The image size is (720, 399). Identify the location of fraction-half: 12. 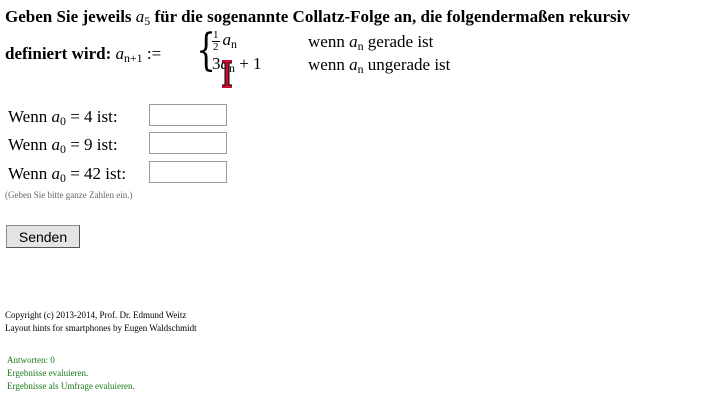
(216, 41).